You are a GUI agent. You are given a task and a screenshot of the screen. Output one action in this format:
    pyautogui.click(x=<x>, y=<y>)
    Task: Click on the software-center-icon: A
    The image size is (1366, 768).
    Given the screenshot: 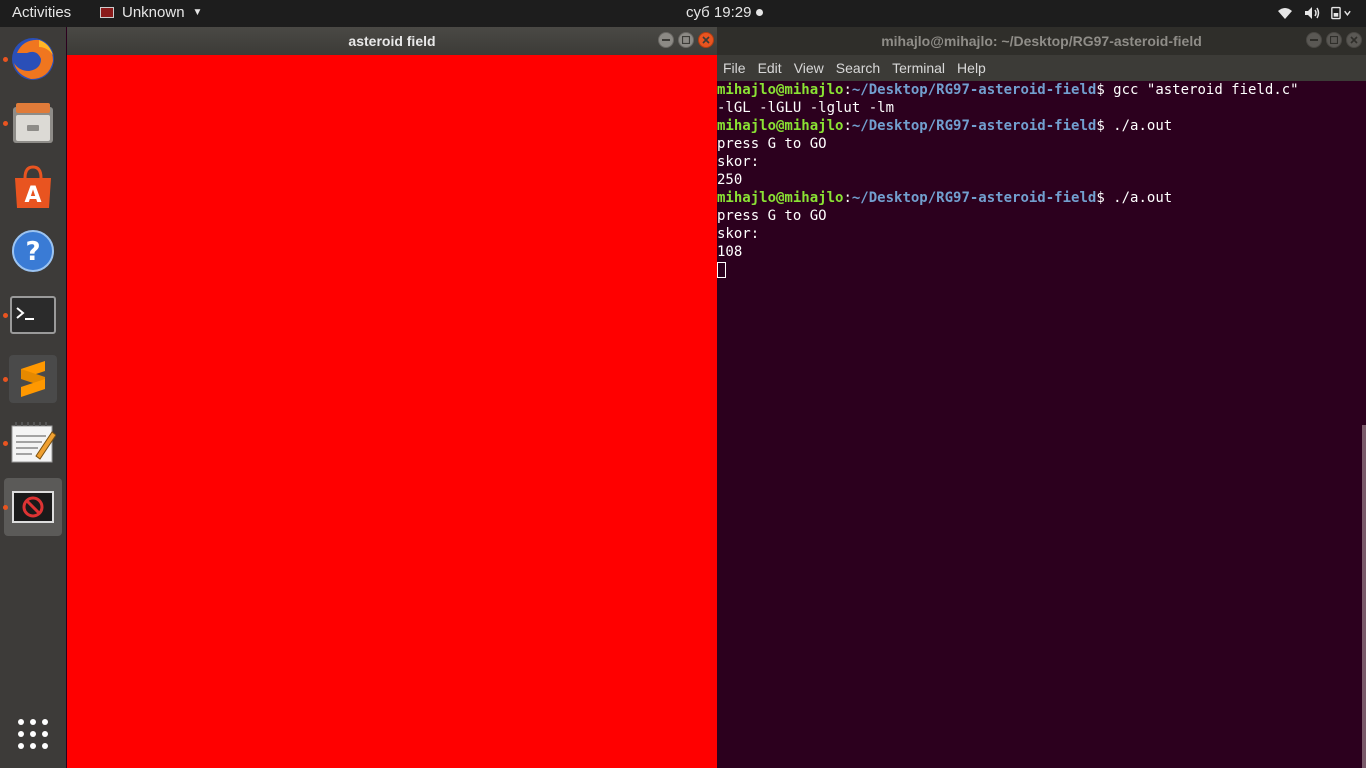 What is the action you would take?
    pyautogui.click(x=33, y=186)
    